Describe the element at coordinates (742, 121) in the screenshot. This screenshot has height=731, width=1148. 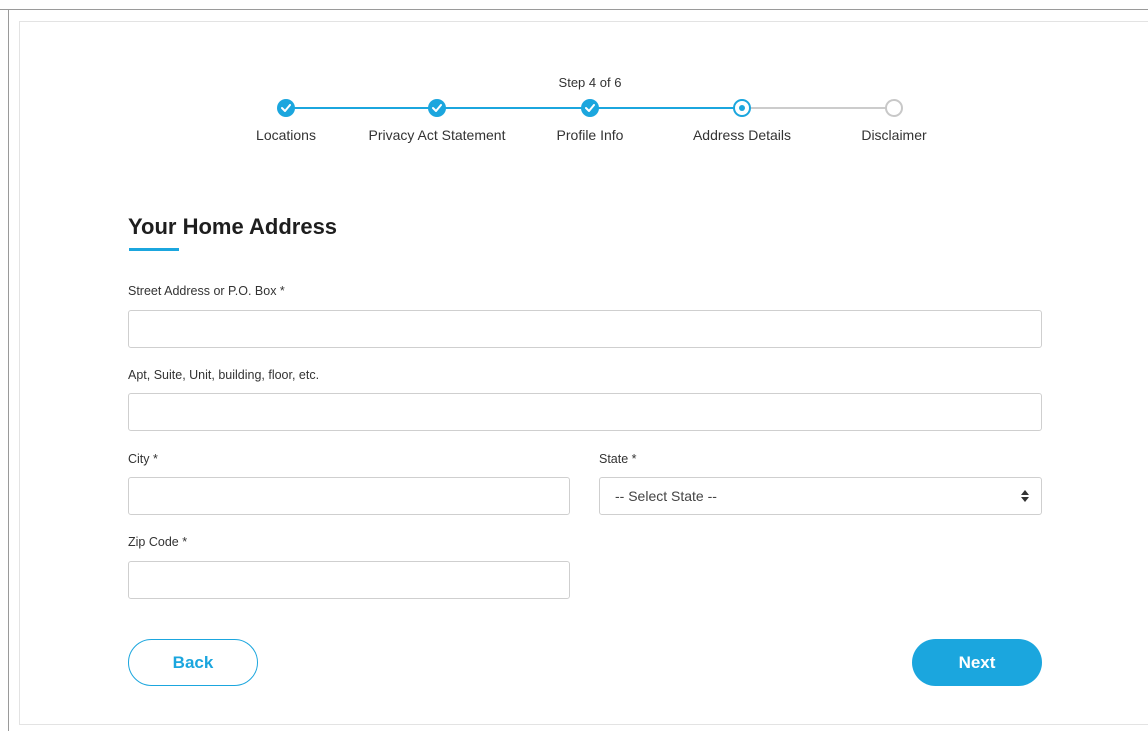
I see `step-address-details: Address Details` at that location.